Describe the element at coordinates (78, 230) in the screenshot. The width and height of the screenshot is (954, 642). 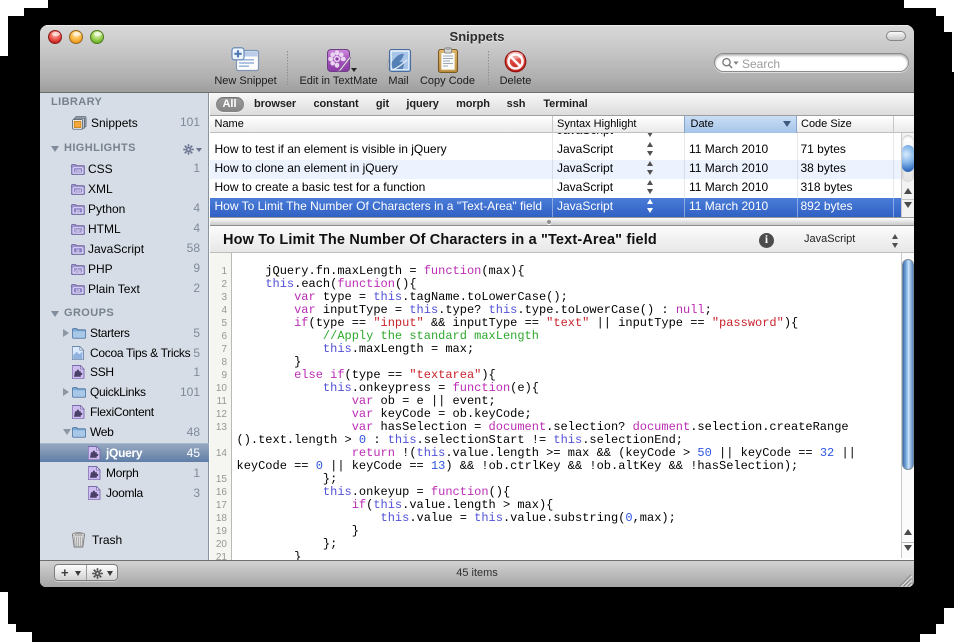
I see `svg-text: htm` at that location.